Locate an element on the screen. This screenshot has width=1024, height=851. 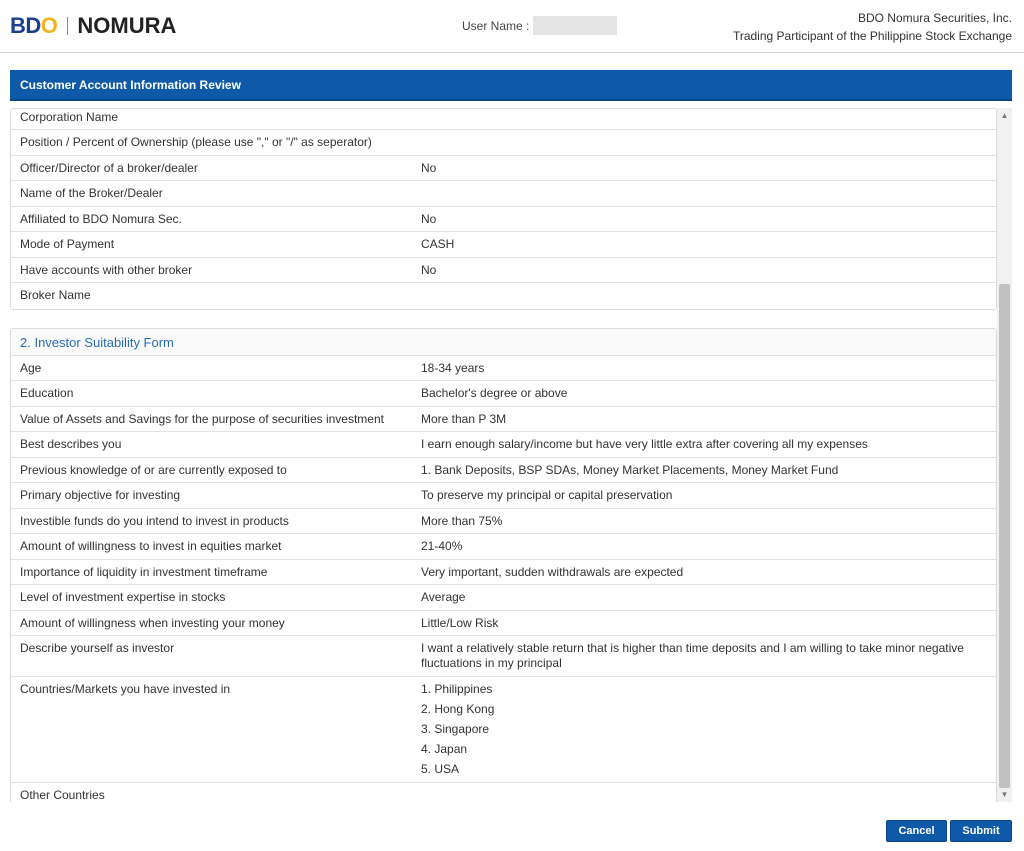
logo-bdo: BDO is located at coordinates (34, 26).